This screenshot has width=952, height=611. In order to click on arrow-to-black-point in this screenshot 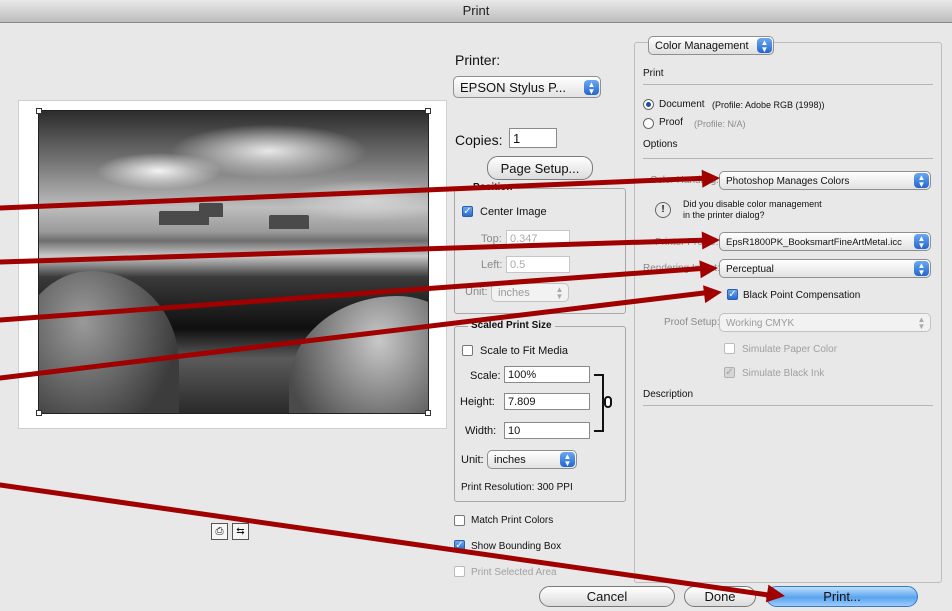, I will do `click(357, 335)`.